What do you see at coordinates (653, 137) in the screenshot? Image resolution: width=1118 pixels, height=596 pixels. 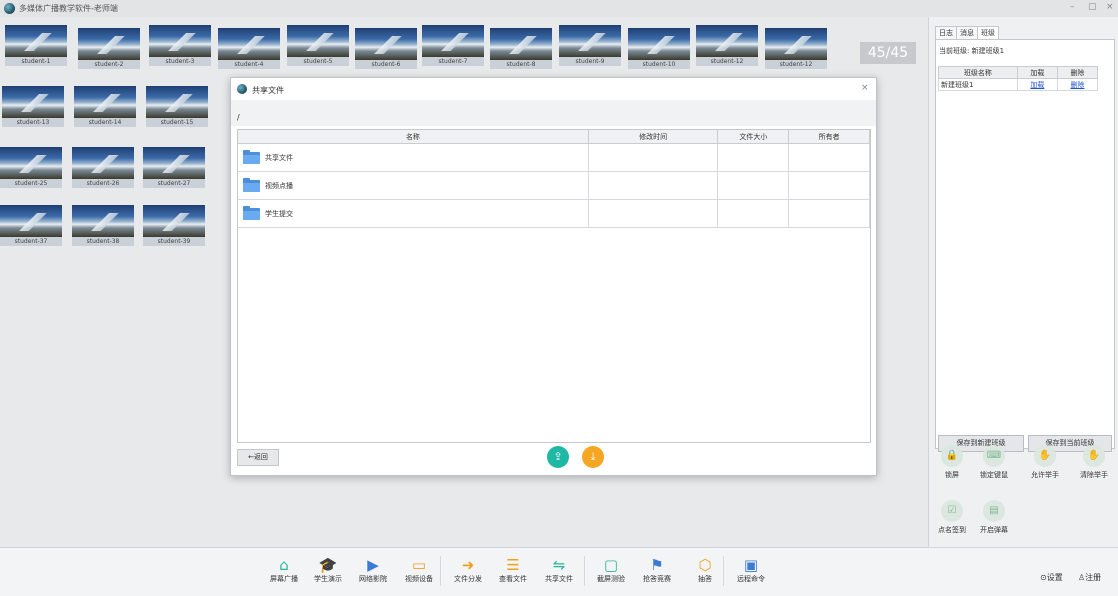 I see `col-modified: 修改时间` at bounding box center [653, 137].